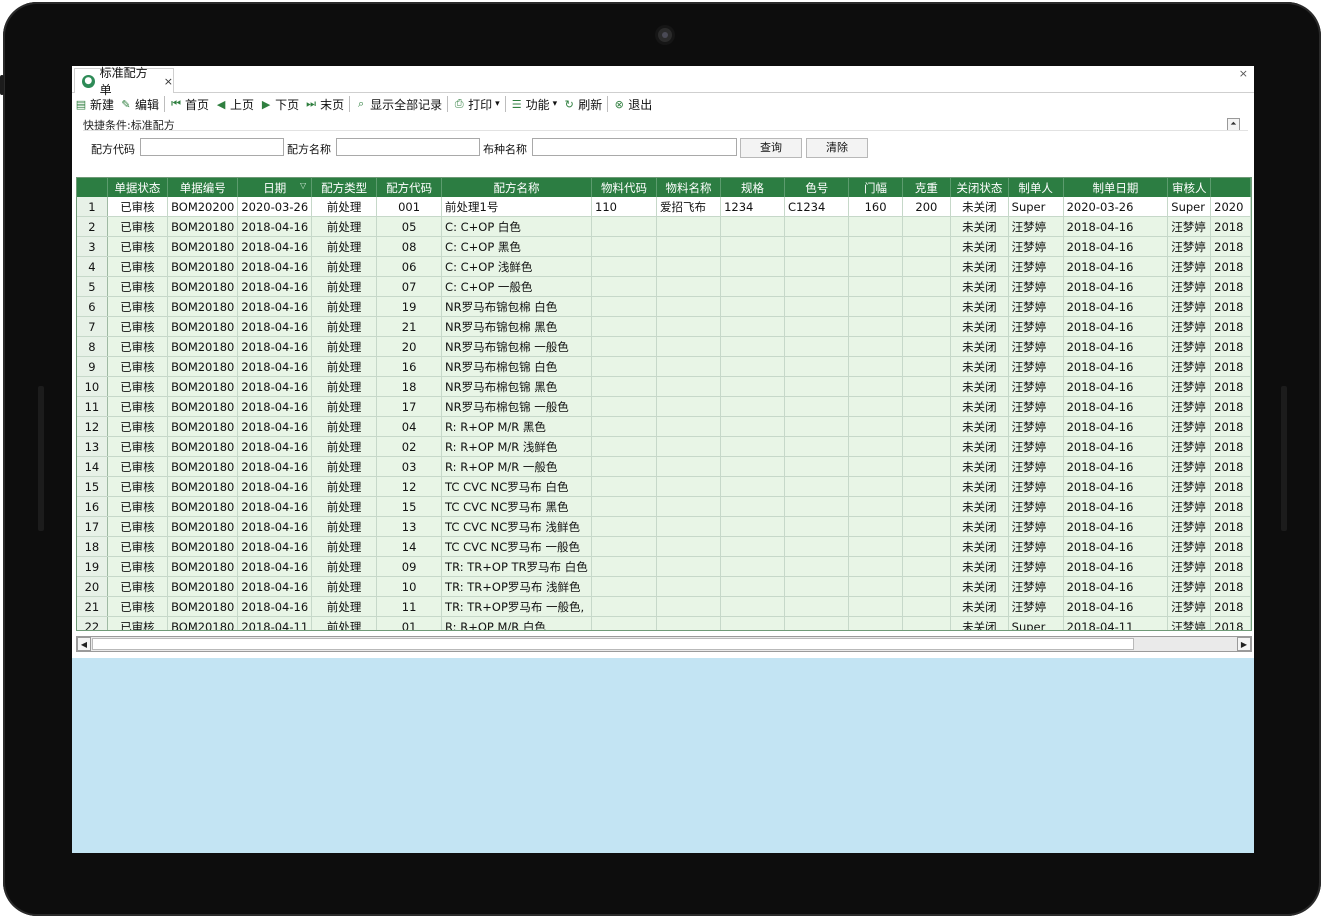 This screenshot has width=1324, height=918. I want to click on row-number: 12, so click(92, 426).